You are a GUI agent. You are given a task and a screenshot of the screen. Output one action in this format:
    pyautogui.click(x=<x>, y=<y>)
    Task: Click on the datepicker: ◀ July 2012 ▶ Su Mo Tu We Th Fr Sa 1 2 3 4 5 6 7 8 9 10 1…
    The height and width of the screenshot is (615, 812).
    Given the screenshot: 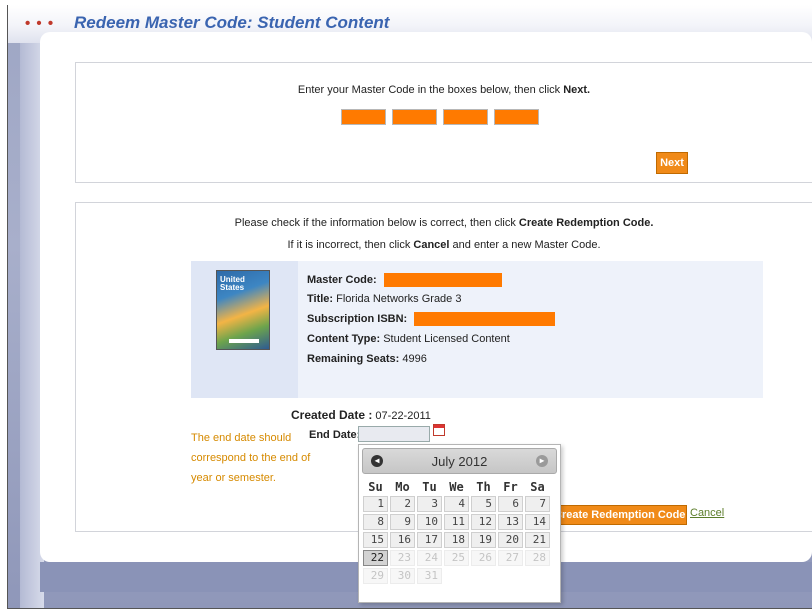 What is the action you would take?
    pyautogui.click(x=459, y=523)
    